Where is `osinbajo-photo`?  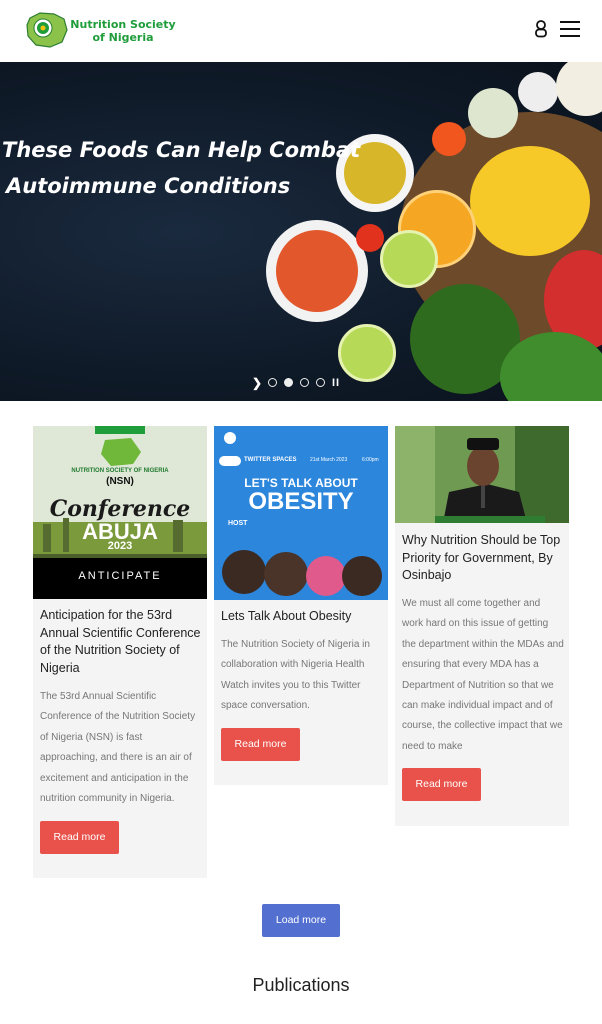
osinbajo-photo is located at coordinates (482, 474).